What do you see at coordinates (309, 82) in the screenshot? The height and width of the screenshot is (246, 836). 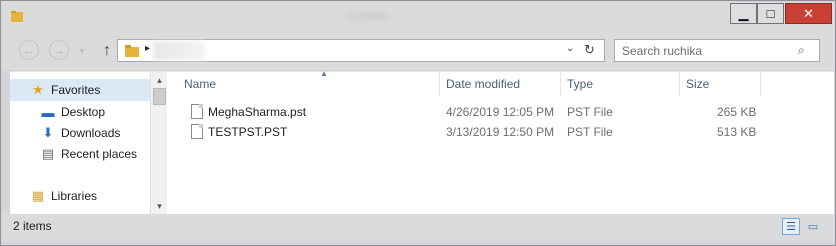 I see `column-header-name: ▲ Name` at bounding box center [309, 82].